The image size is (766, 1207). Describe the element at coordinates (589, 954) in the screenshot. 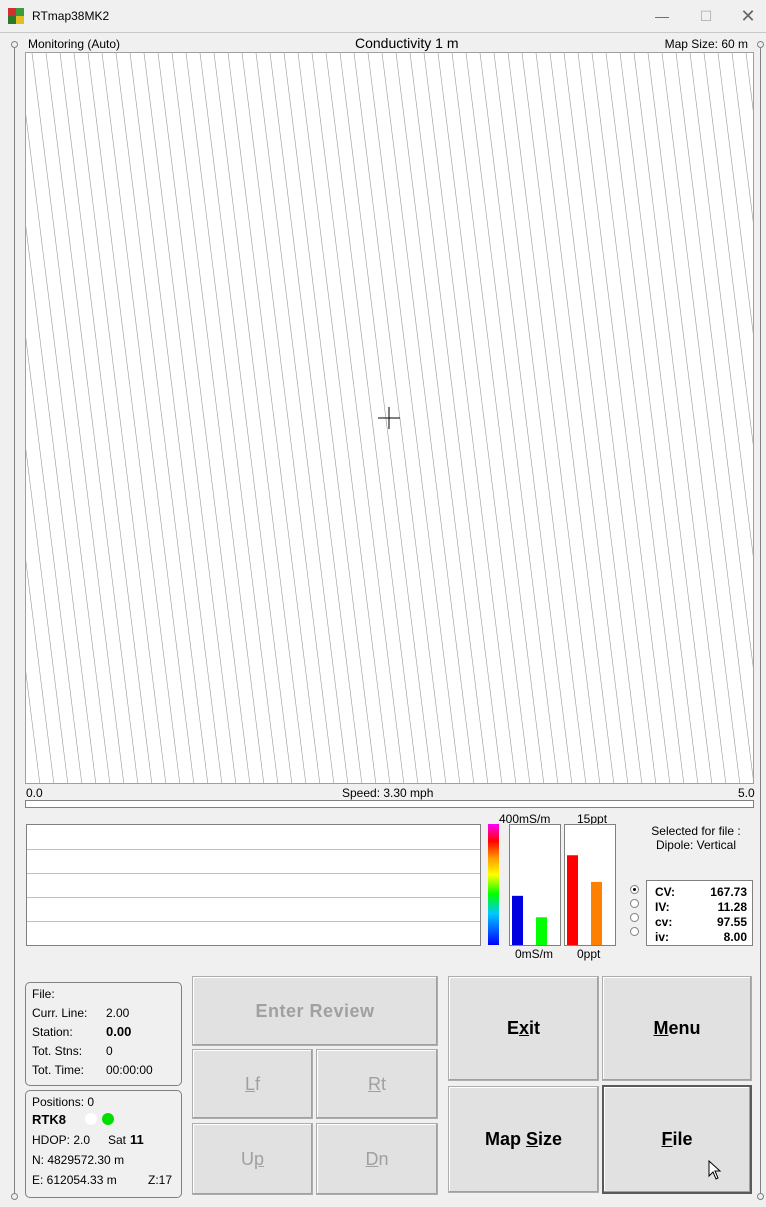

I see `salinity-min-label: 0ppt` at that location.